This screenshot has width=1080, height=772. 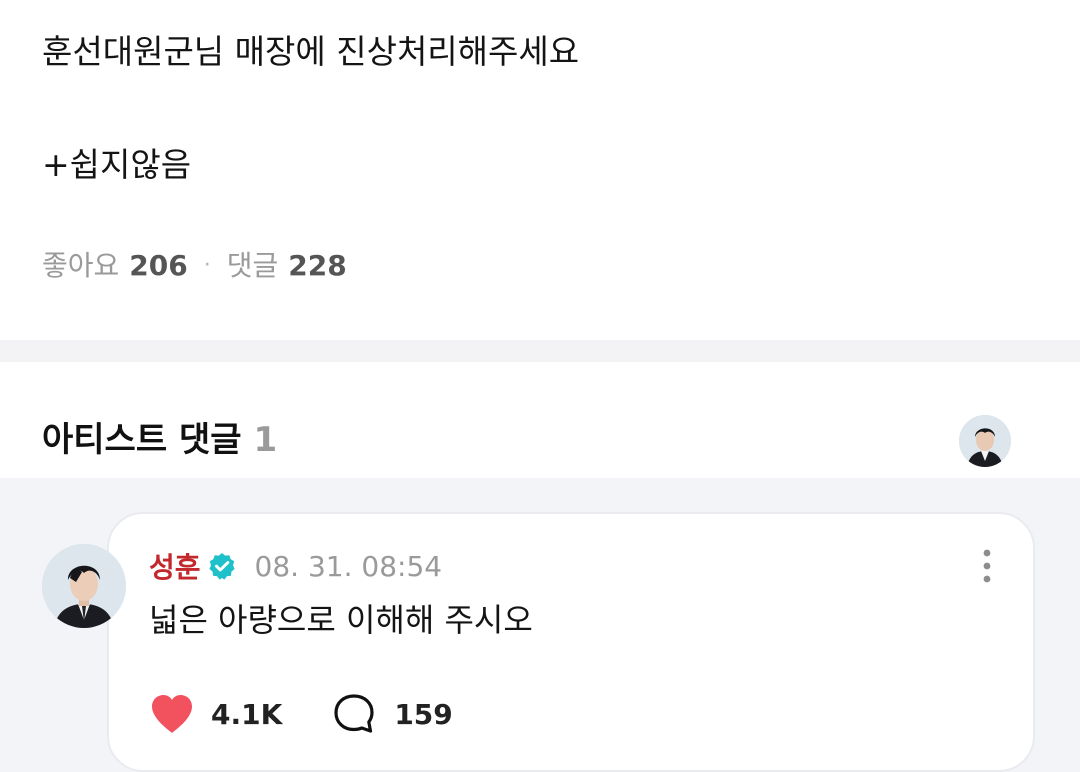 What do you see at coordinates (326, 714) in the screenshot?
I see `comment-actions: 4.1K 159` at bounding box center [326, 714].